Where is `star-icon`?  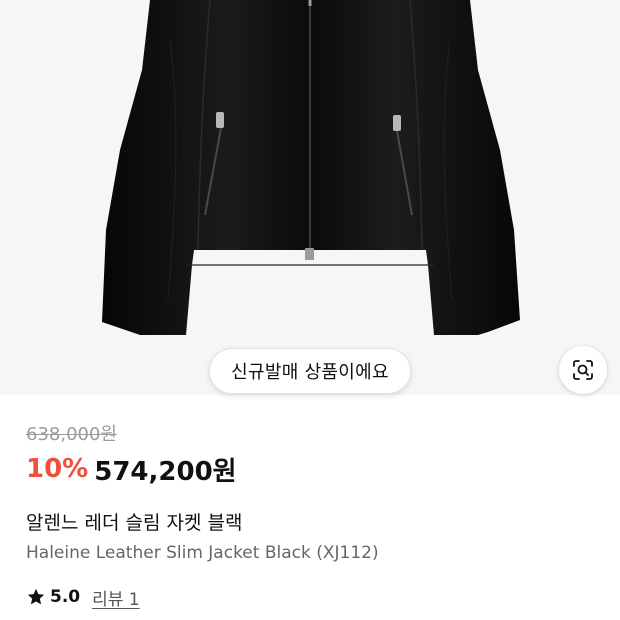
star-icon is located at coordinates (36, 596).